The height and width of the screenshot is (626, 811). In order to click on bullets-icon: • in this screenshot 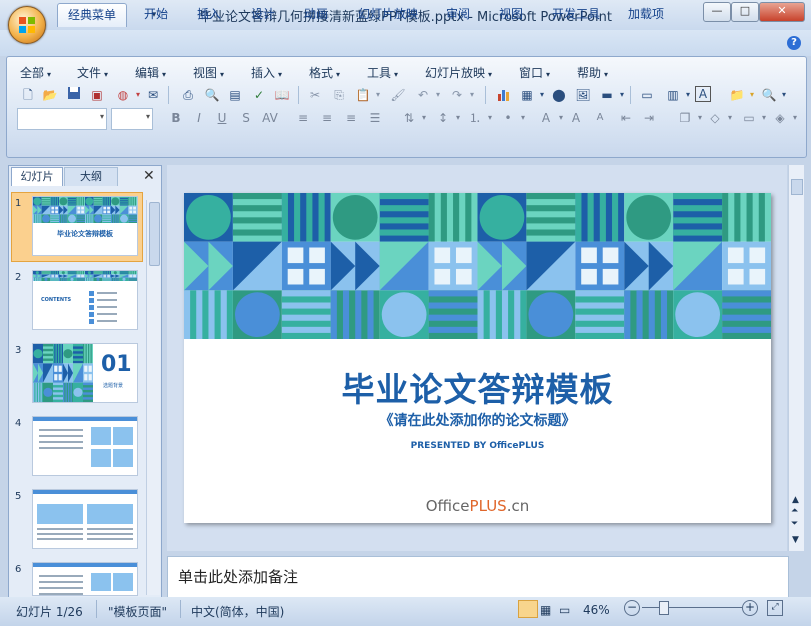, I will do `click(512, 118)`.